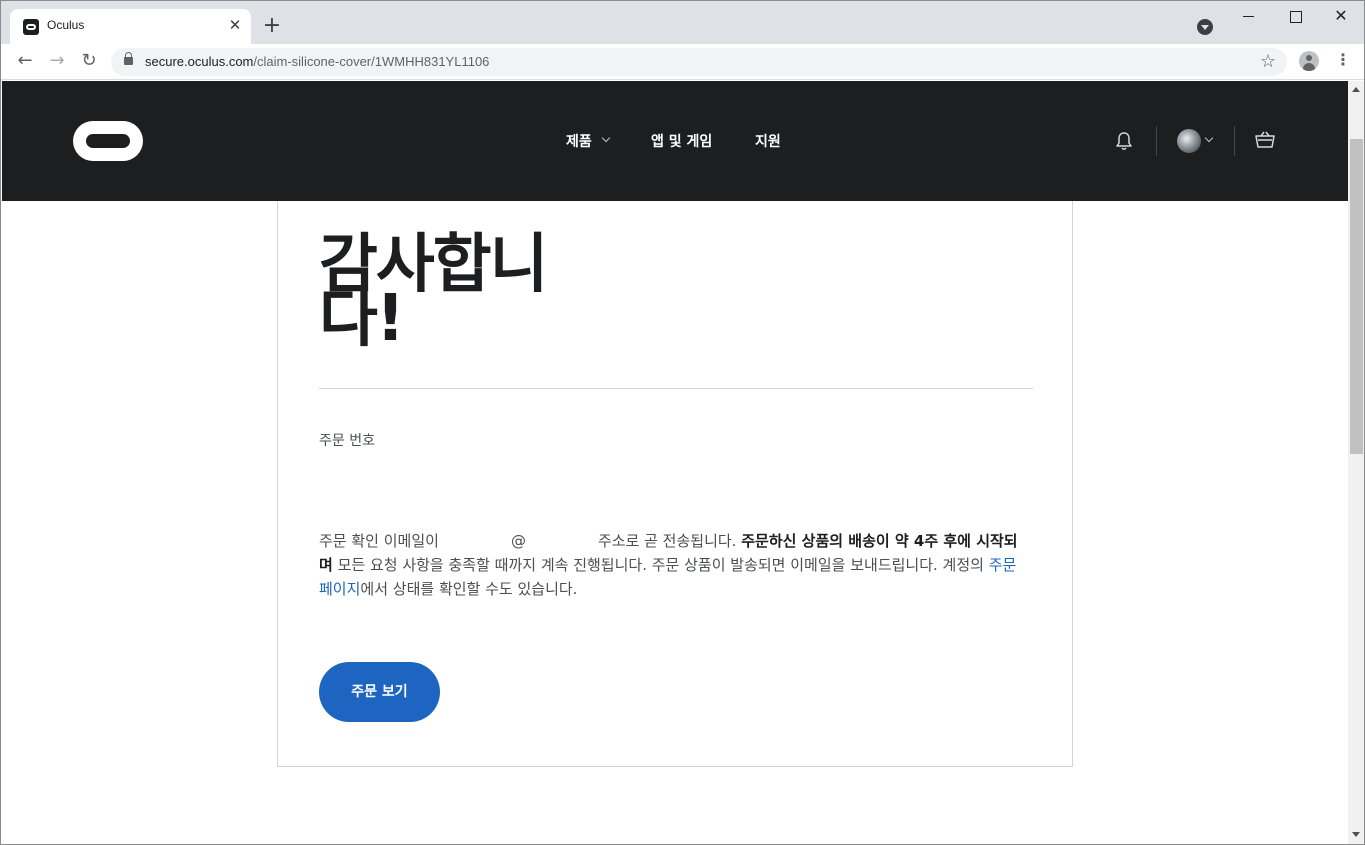 The image size is (1365, 845). I want to click on divider, so click(676, 388).